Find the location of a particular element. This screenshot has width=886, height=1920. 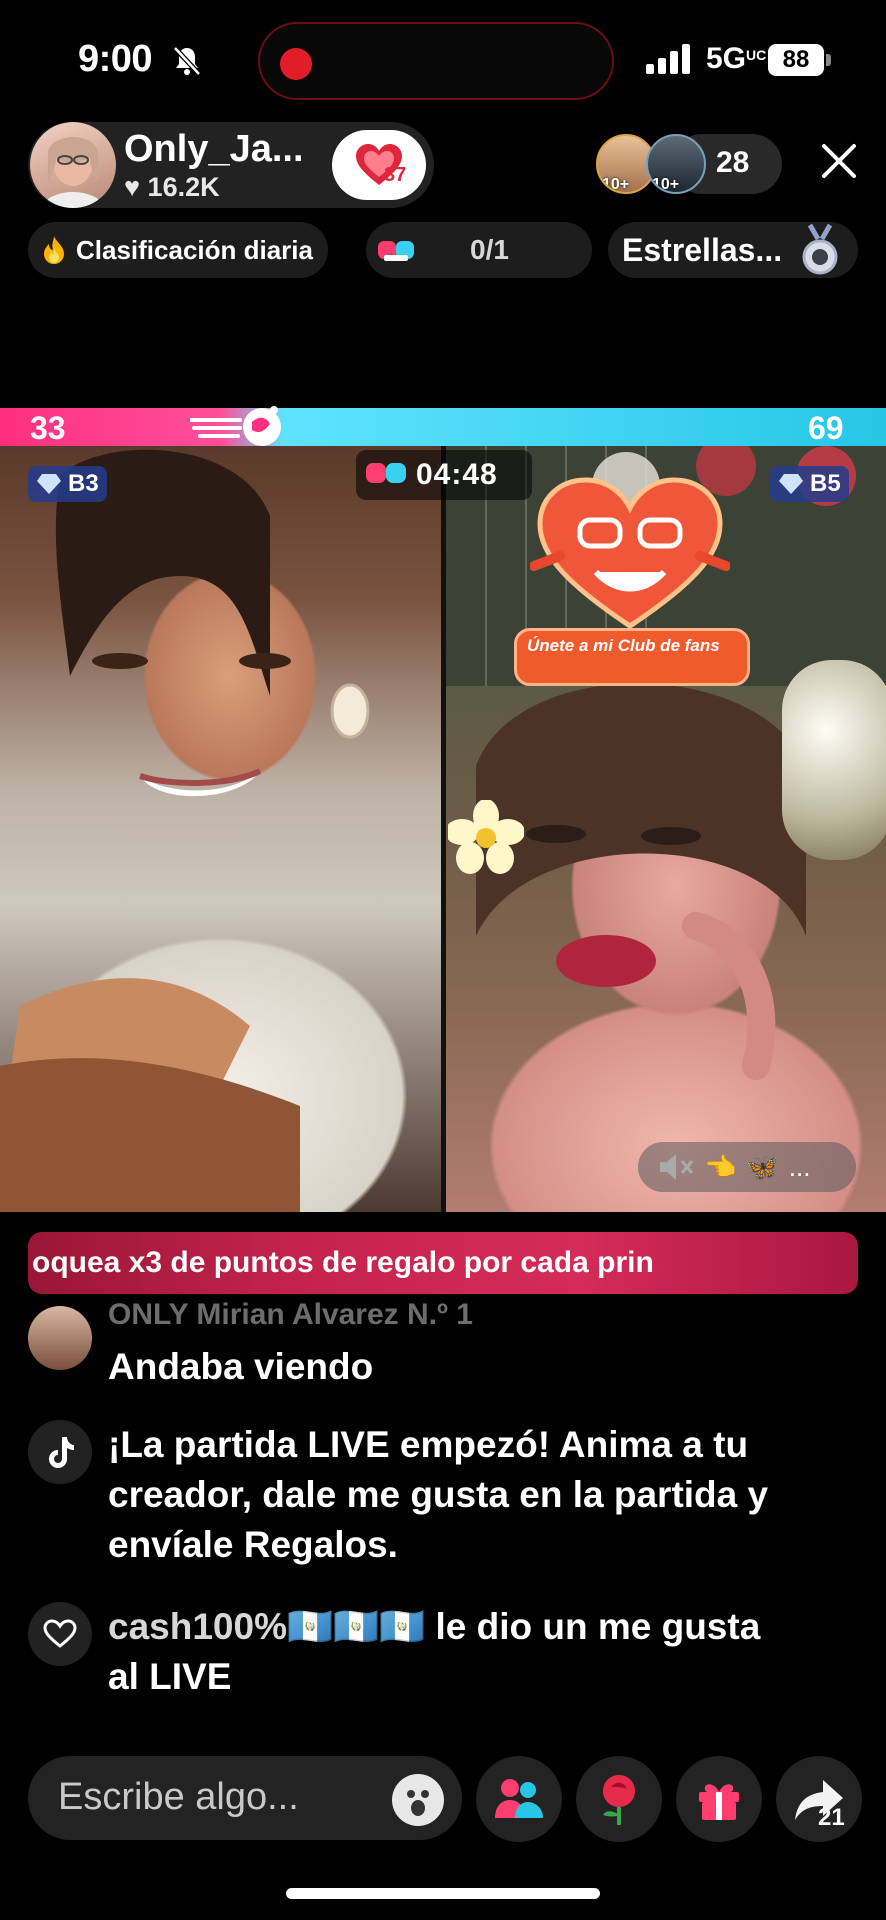

flower-icon is located at coordinates (485, 840).